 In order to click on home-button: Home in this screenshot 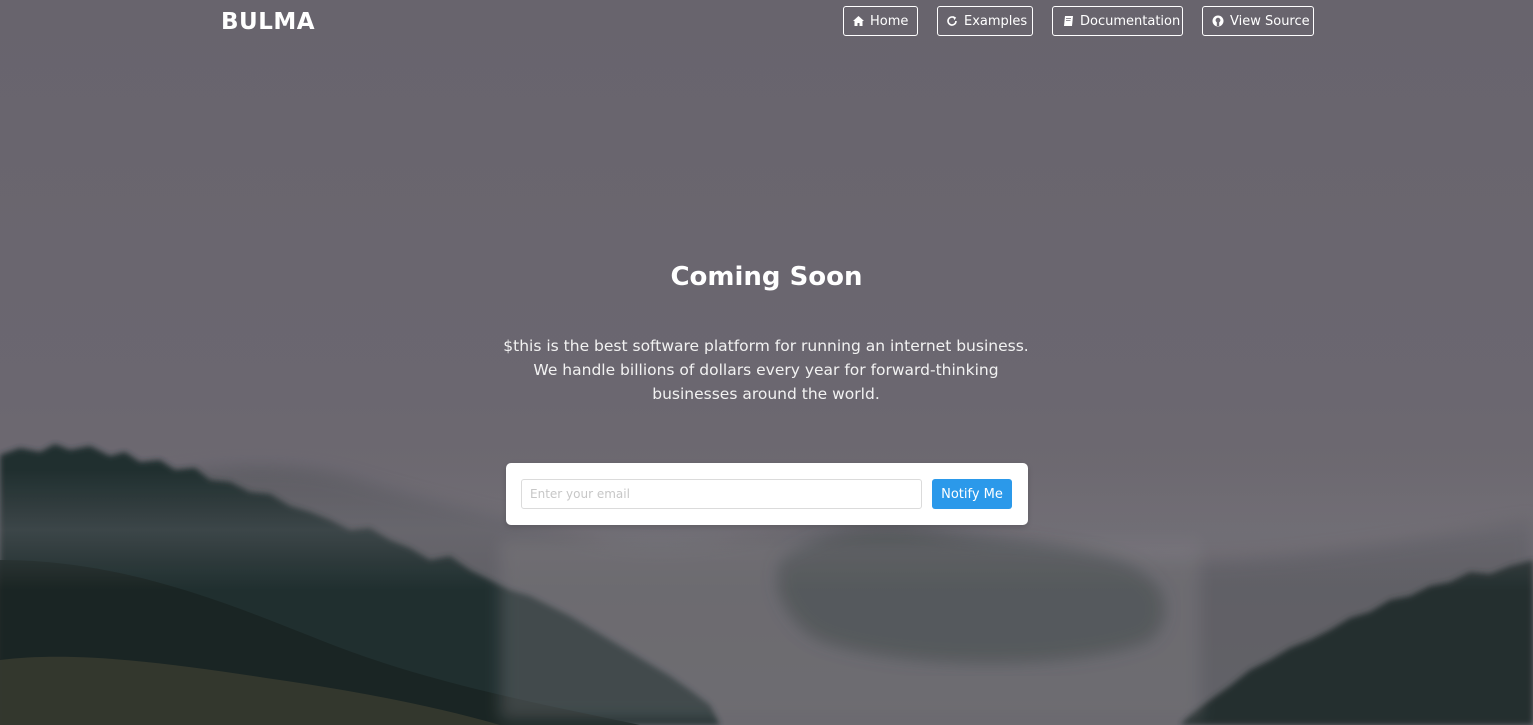, I will do `click(880, 21)`.